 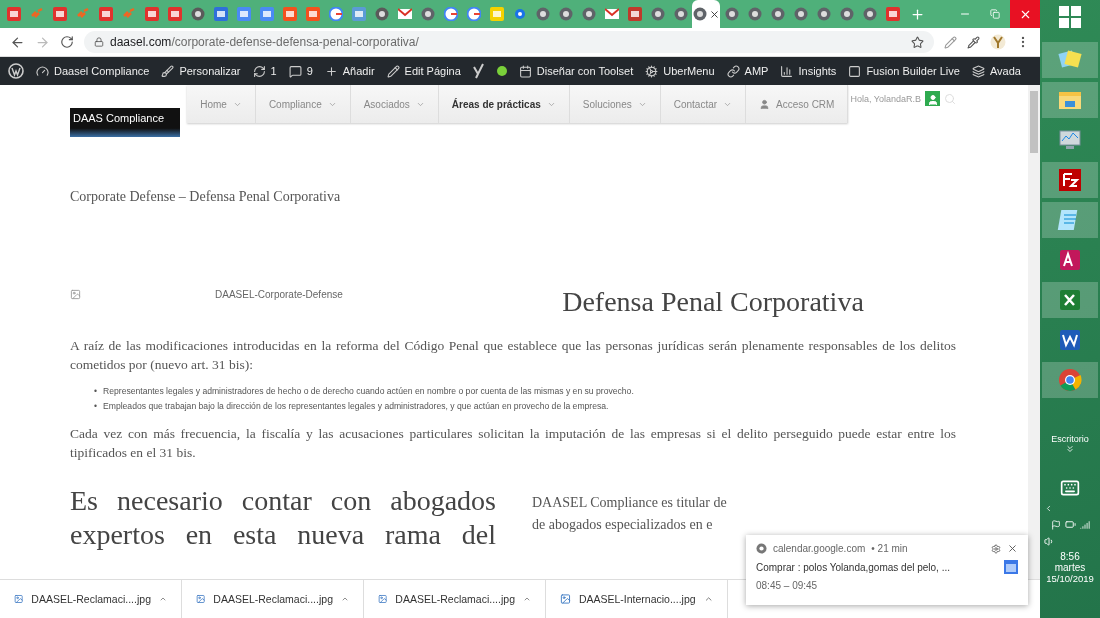 I want to click on eyedropper-icon, so click(x=973, y=42).